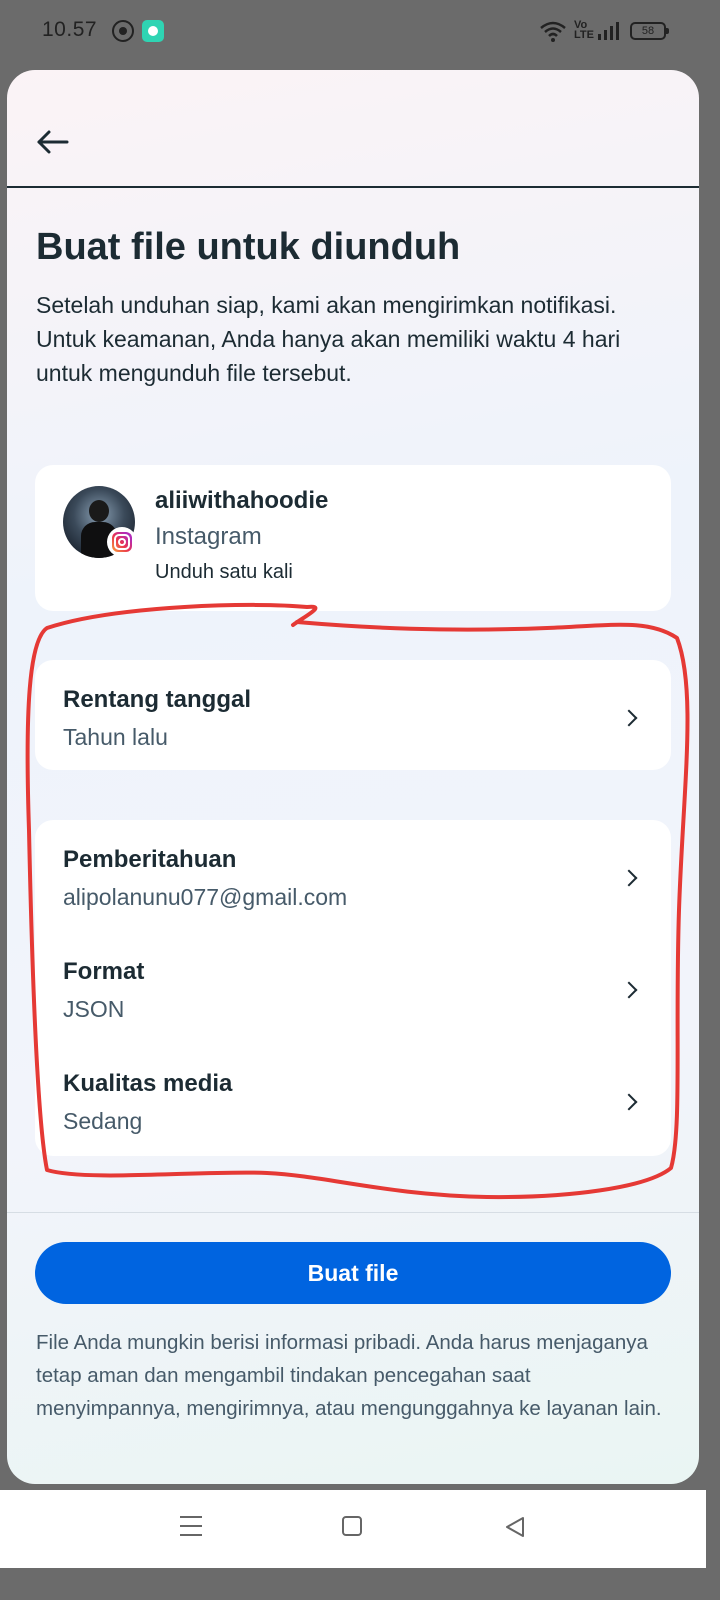 Image resolution: width=720 pixels, height=1600 pixels. Describe the element at coordinates (649, 31) in the screenshot. I see `battery-icon: 58` at that location.